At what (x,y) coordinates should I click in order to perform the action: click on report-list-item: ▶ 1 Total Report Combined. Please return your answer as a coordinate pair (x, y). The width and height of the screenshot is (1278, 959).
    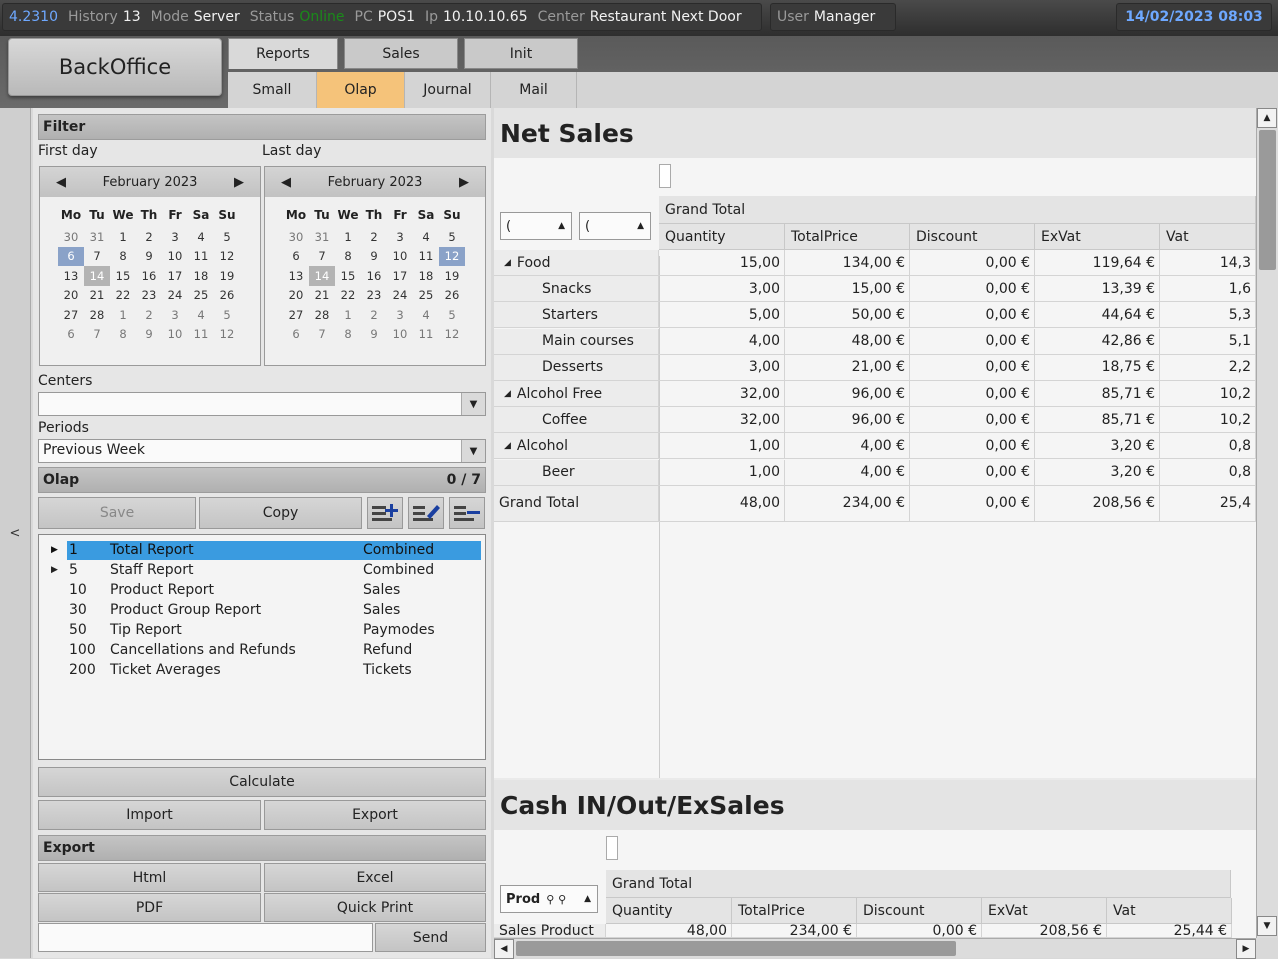
    Looking at the image, I should click on (262, 551).